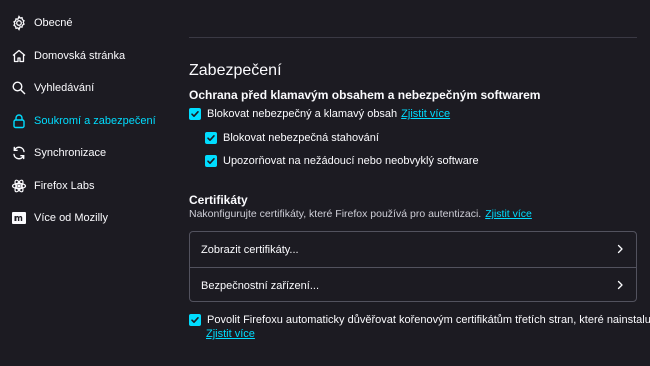  Describe the element at coordinates (425, 114) in the screenshot. I see `learn-more-link: Zjistit více` at that location.